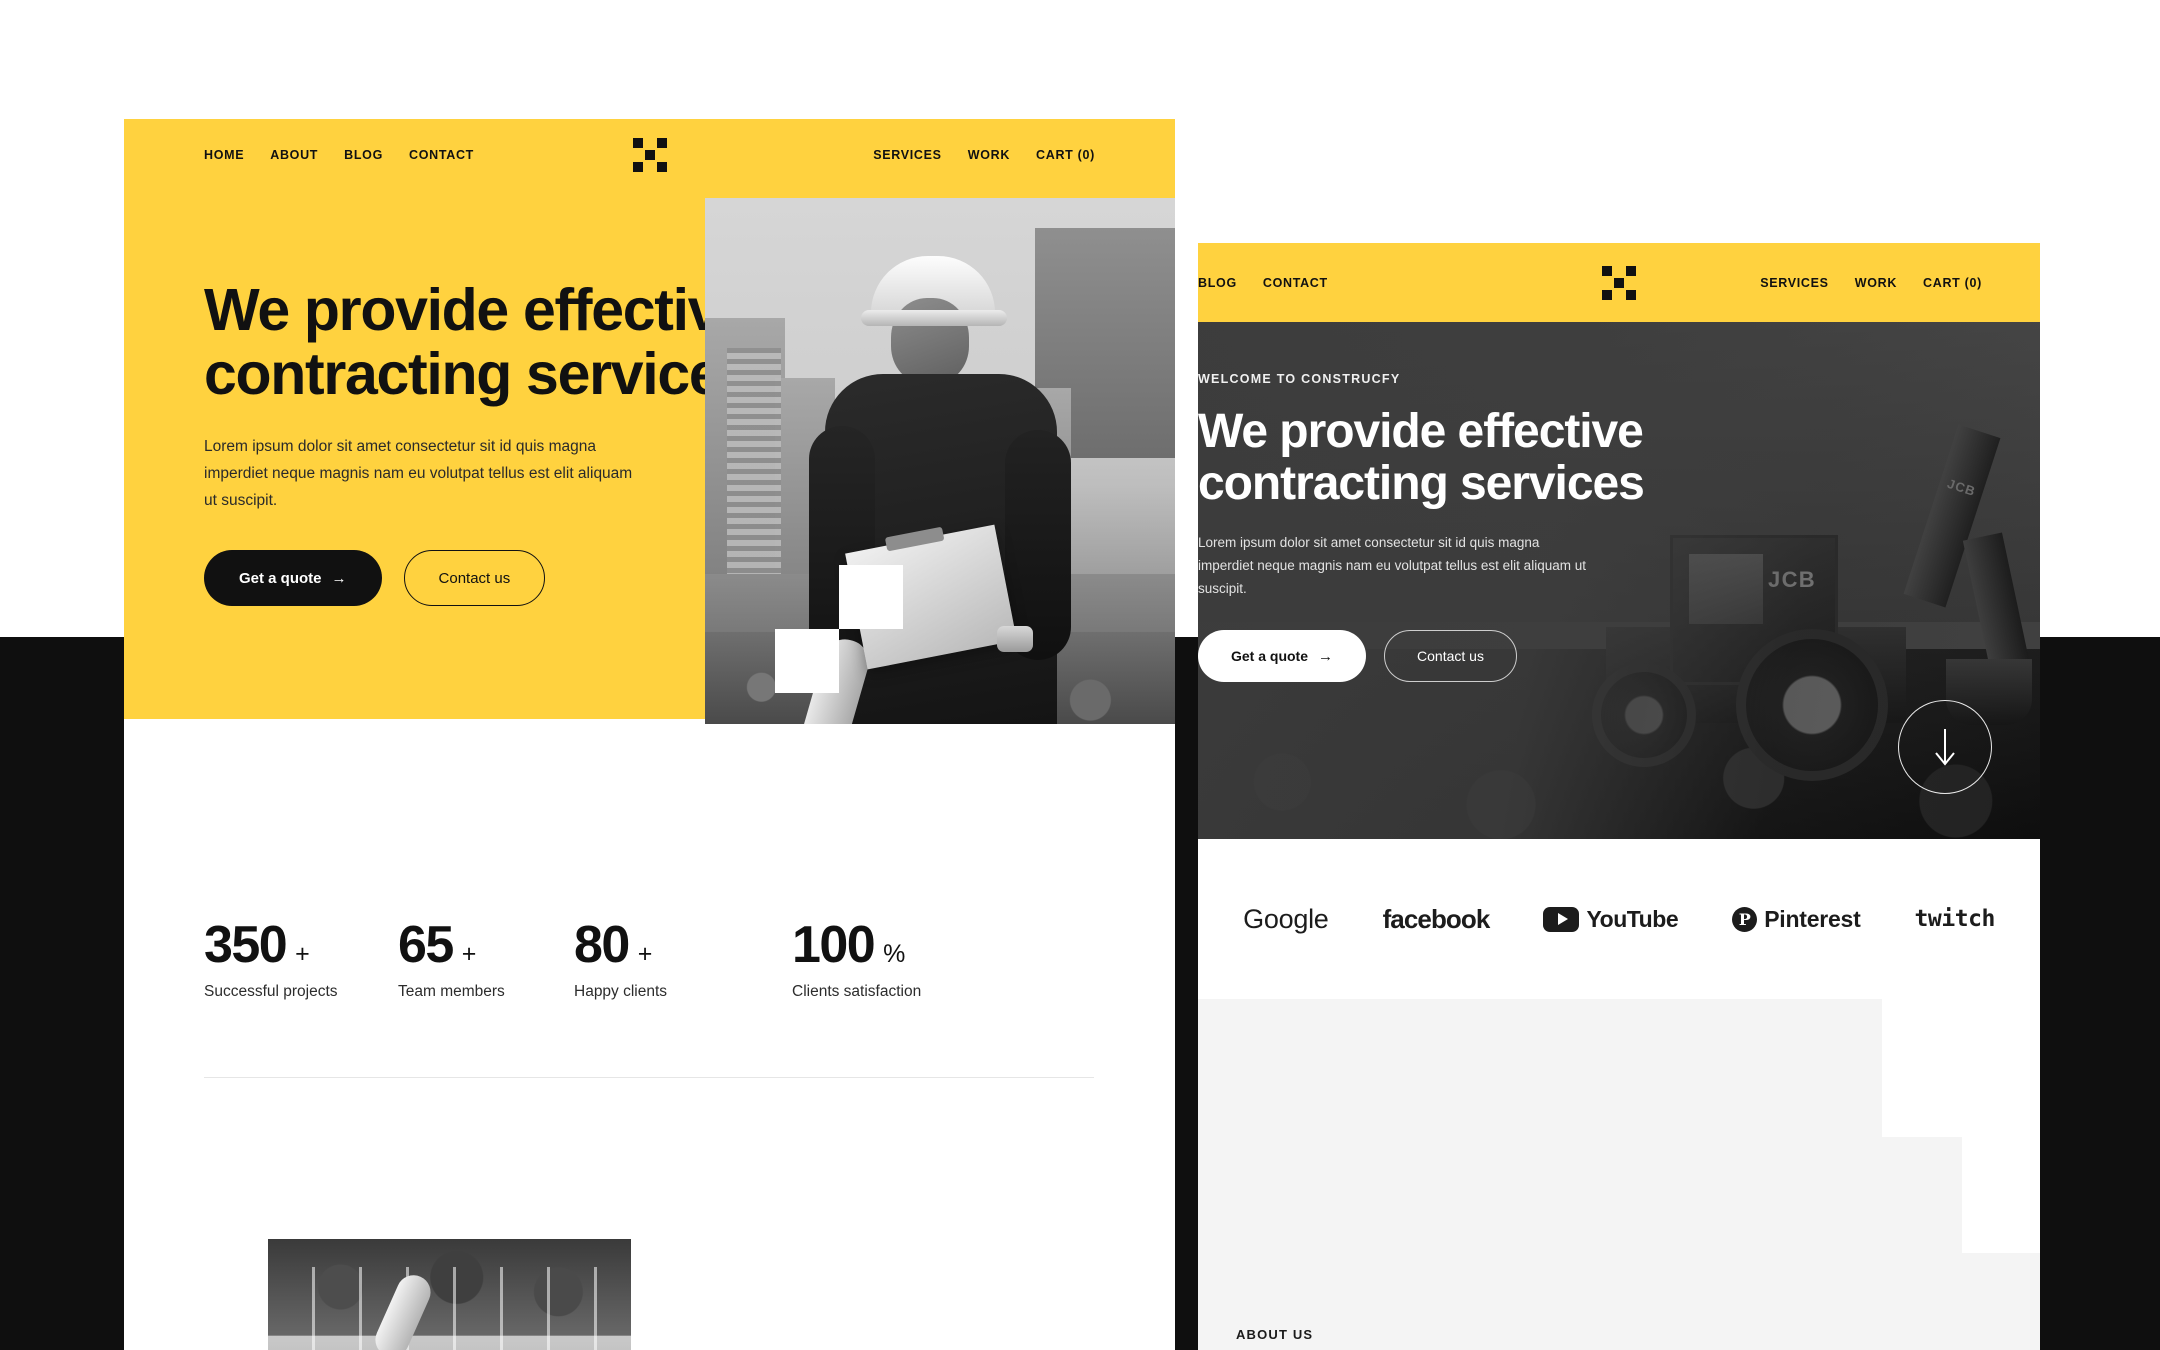 The width and height of the screenshot is (2160, 1350). Describe the element at coordinates (1619, 1174) in the screenshot. I see `right-lower-grey-panel: ABOUT US` at that location.